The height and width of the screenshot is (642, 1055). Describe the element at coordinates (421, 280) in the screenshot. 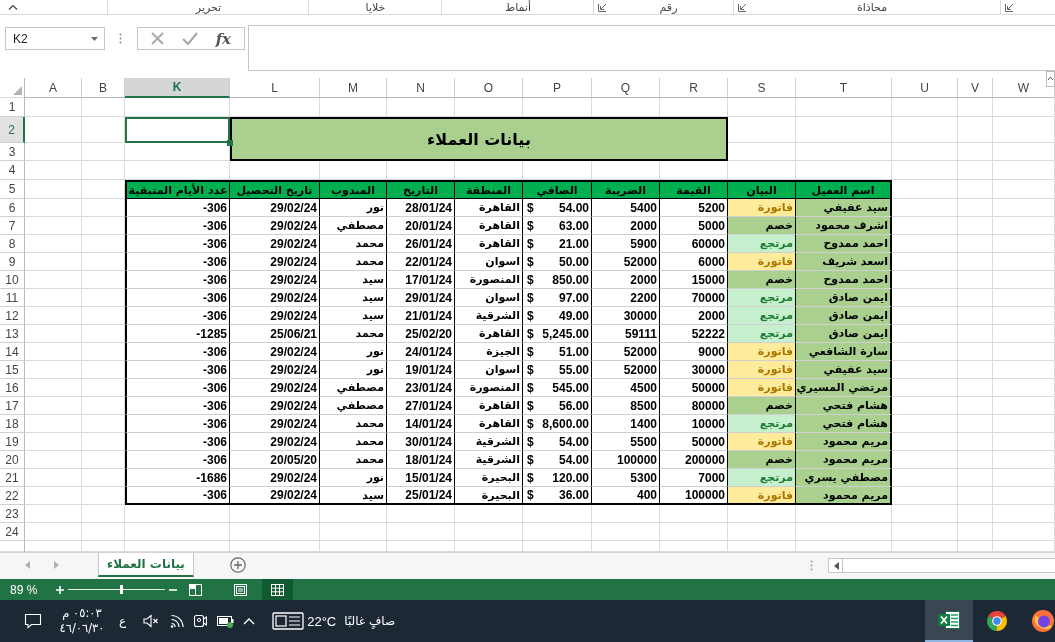

I see `table-cell: 17/01/24` at that location.